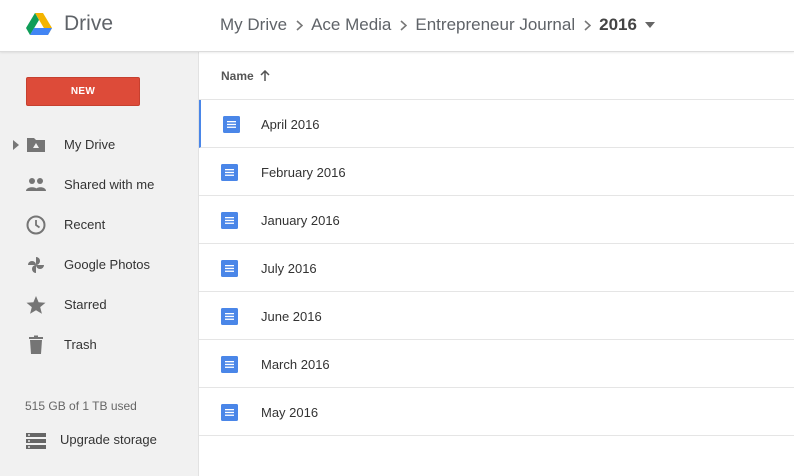  What do you see at coordinates (16, 145) in the screenshot?
I see `expand-arrow-icon` at bounding box center [16, 145].